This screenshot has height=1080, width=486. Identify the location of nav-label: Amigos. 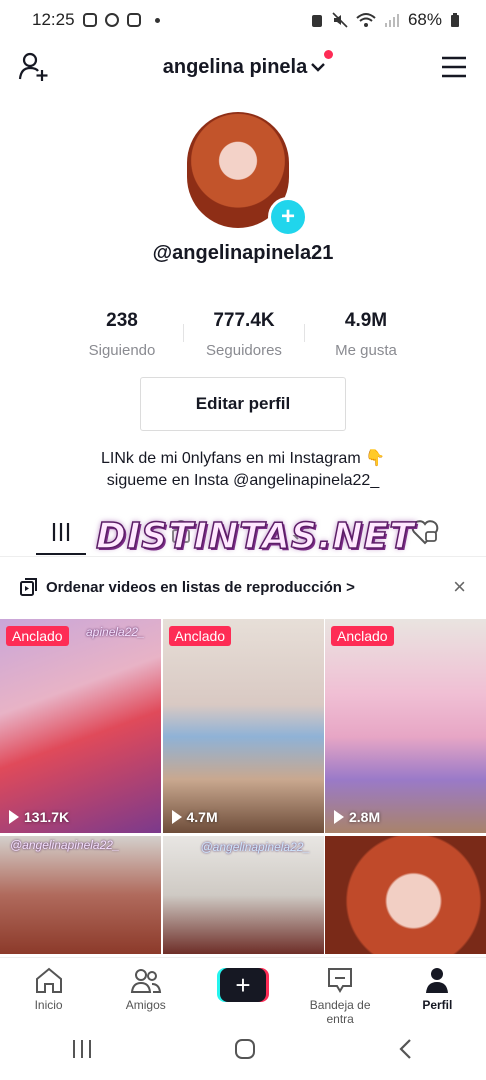
(145, 1005).